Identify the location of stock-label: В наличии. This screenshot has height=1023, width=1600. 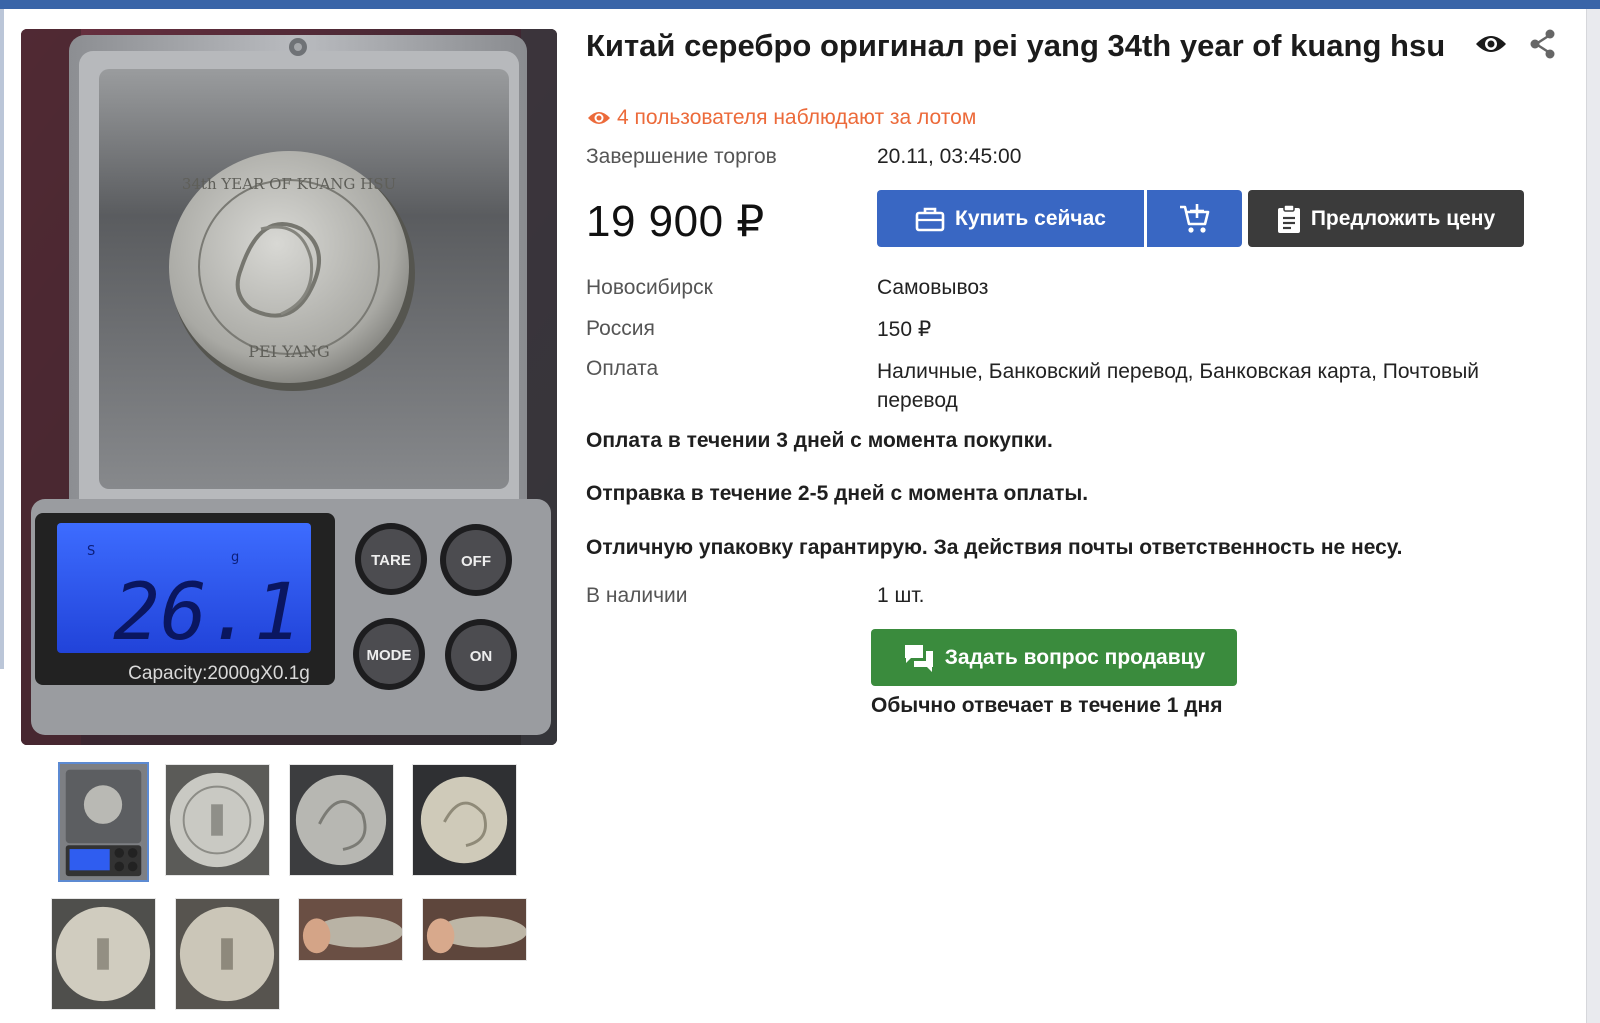
(637, 595).